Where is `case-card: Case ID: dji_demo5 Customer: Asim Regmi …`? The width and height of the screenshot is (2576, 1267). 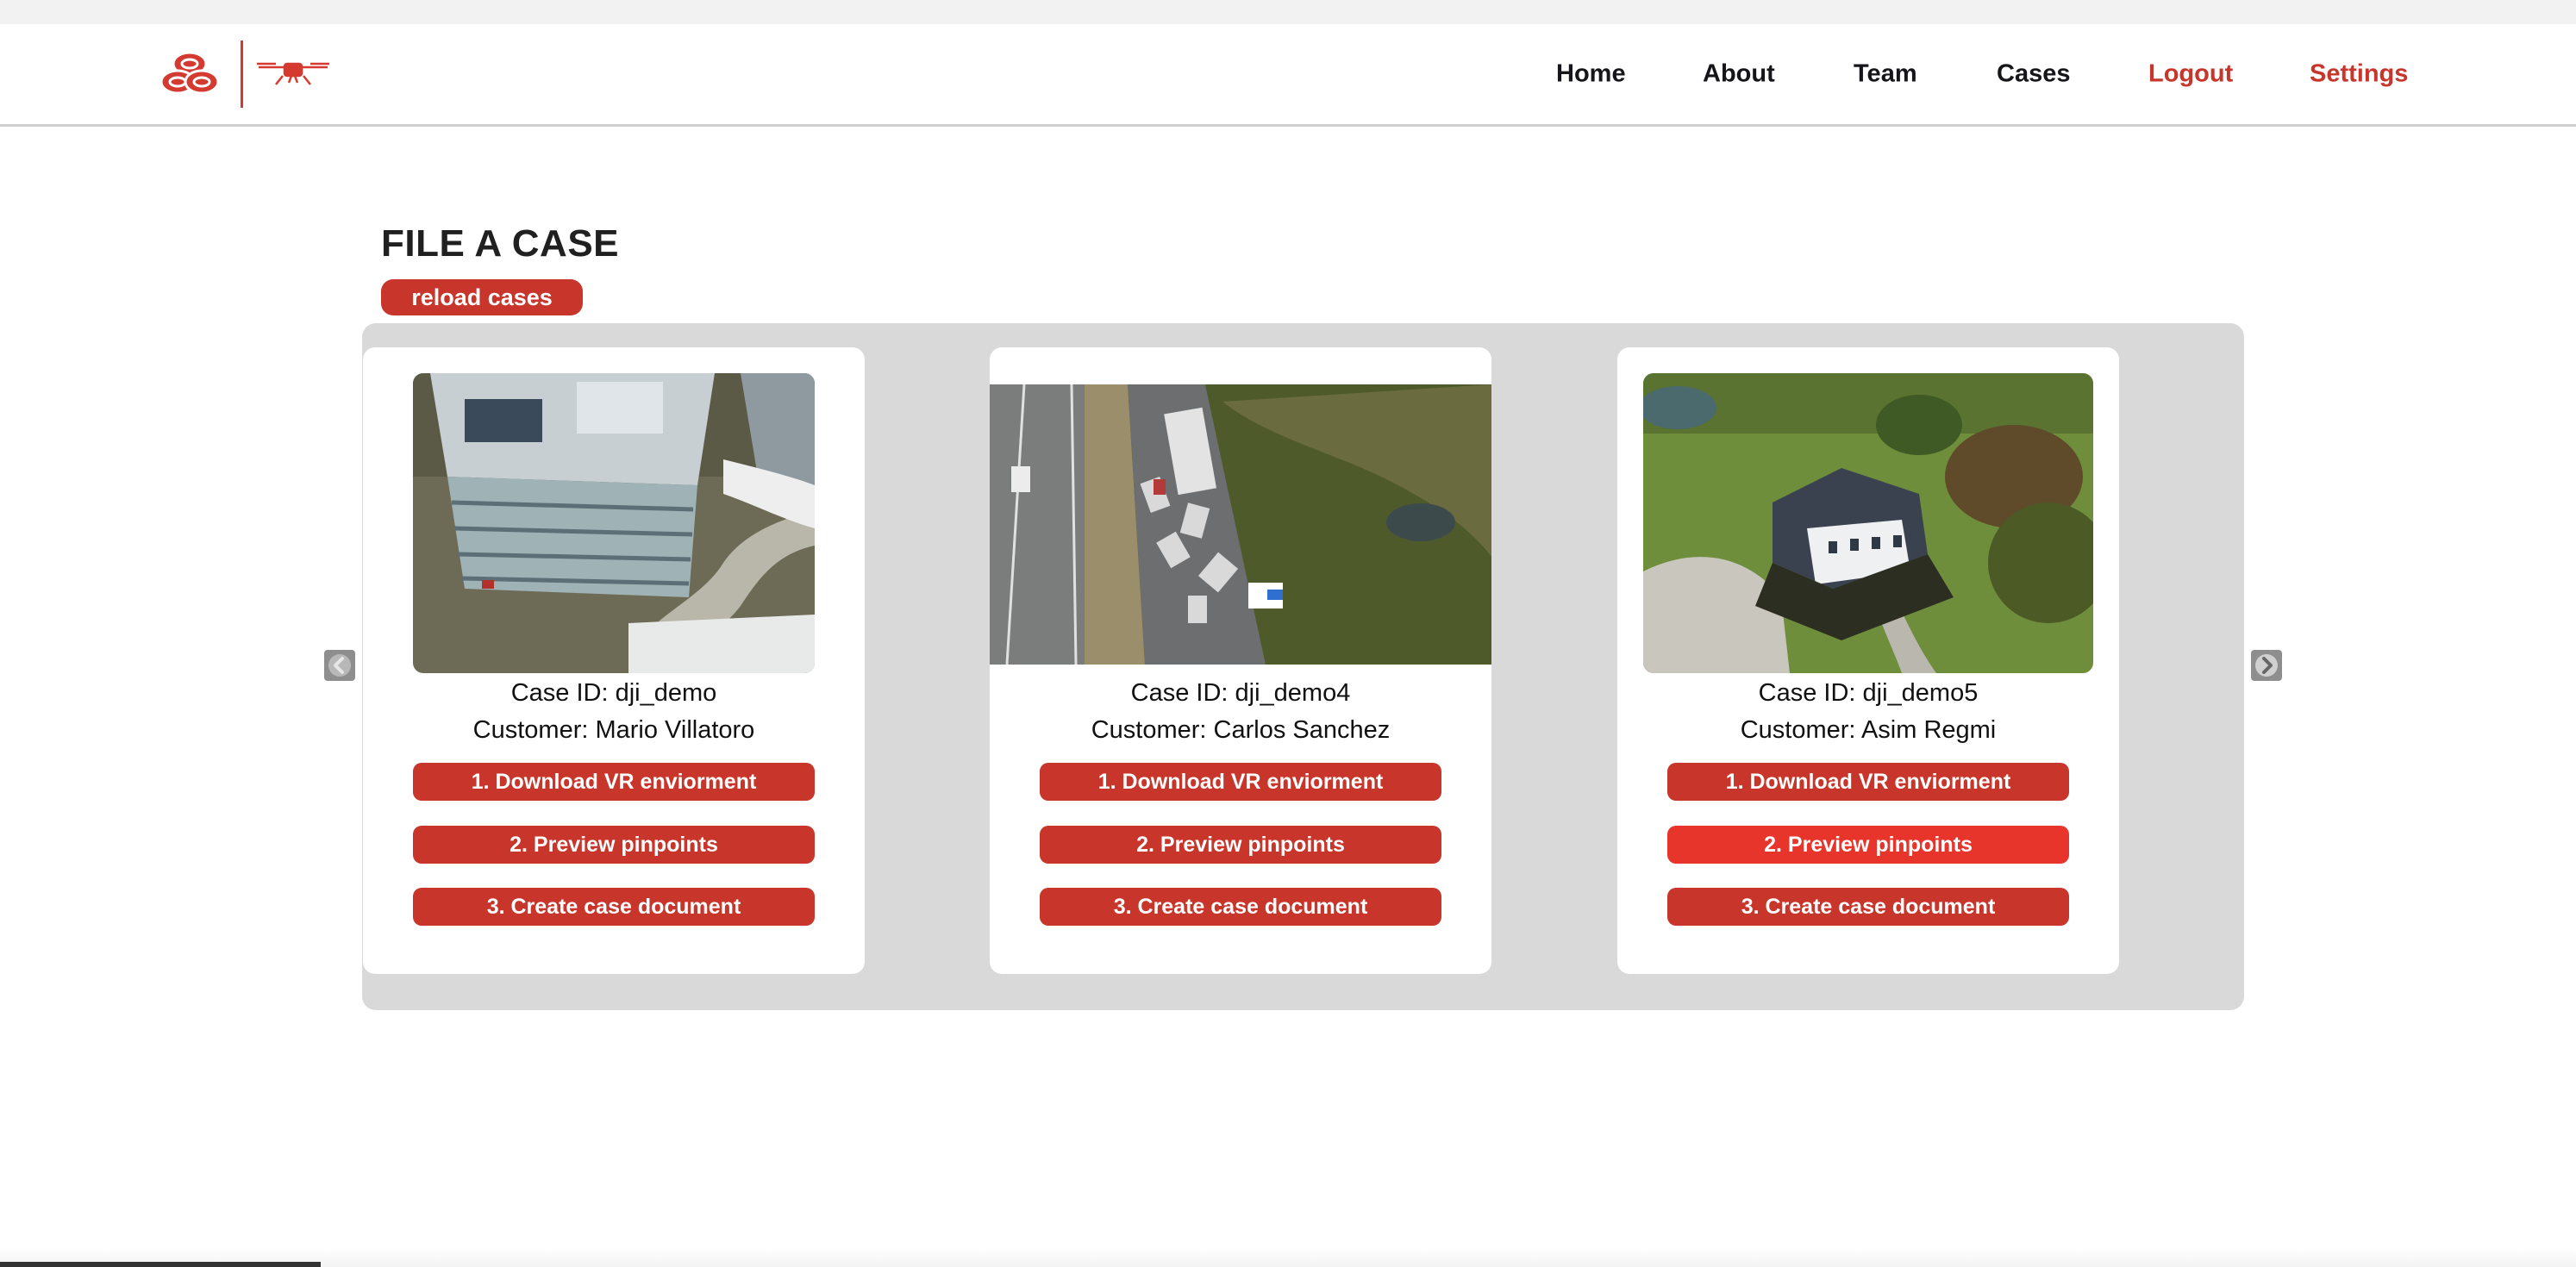 case-card: Case ID: dji_demo5 Customer: Asim Regmi … is located at coordinates (1868, 660).